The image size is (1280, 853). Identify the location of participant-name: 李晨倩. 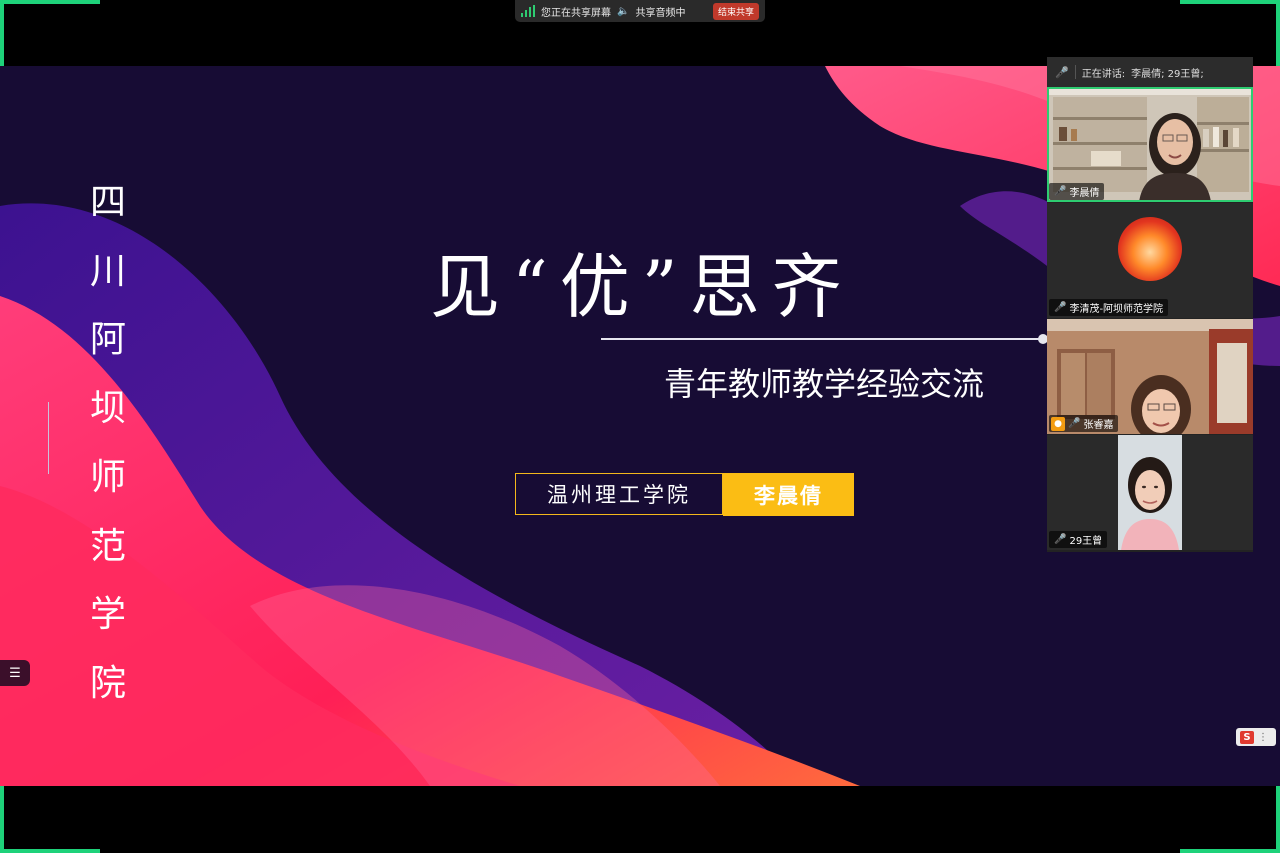
(1084, 193).